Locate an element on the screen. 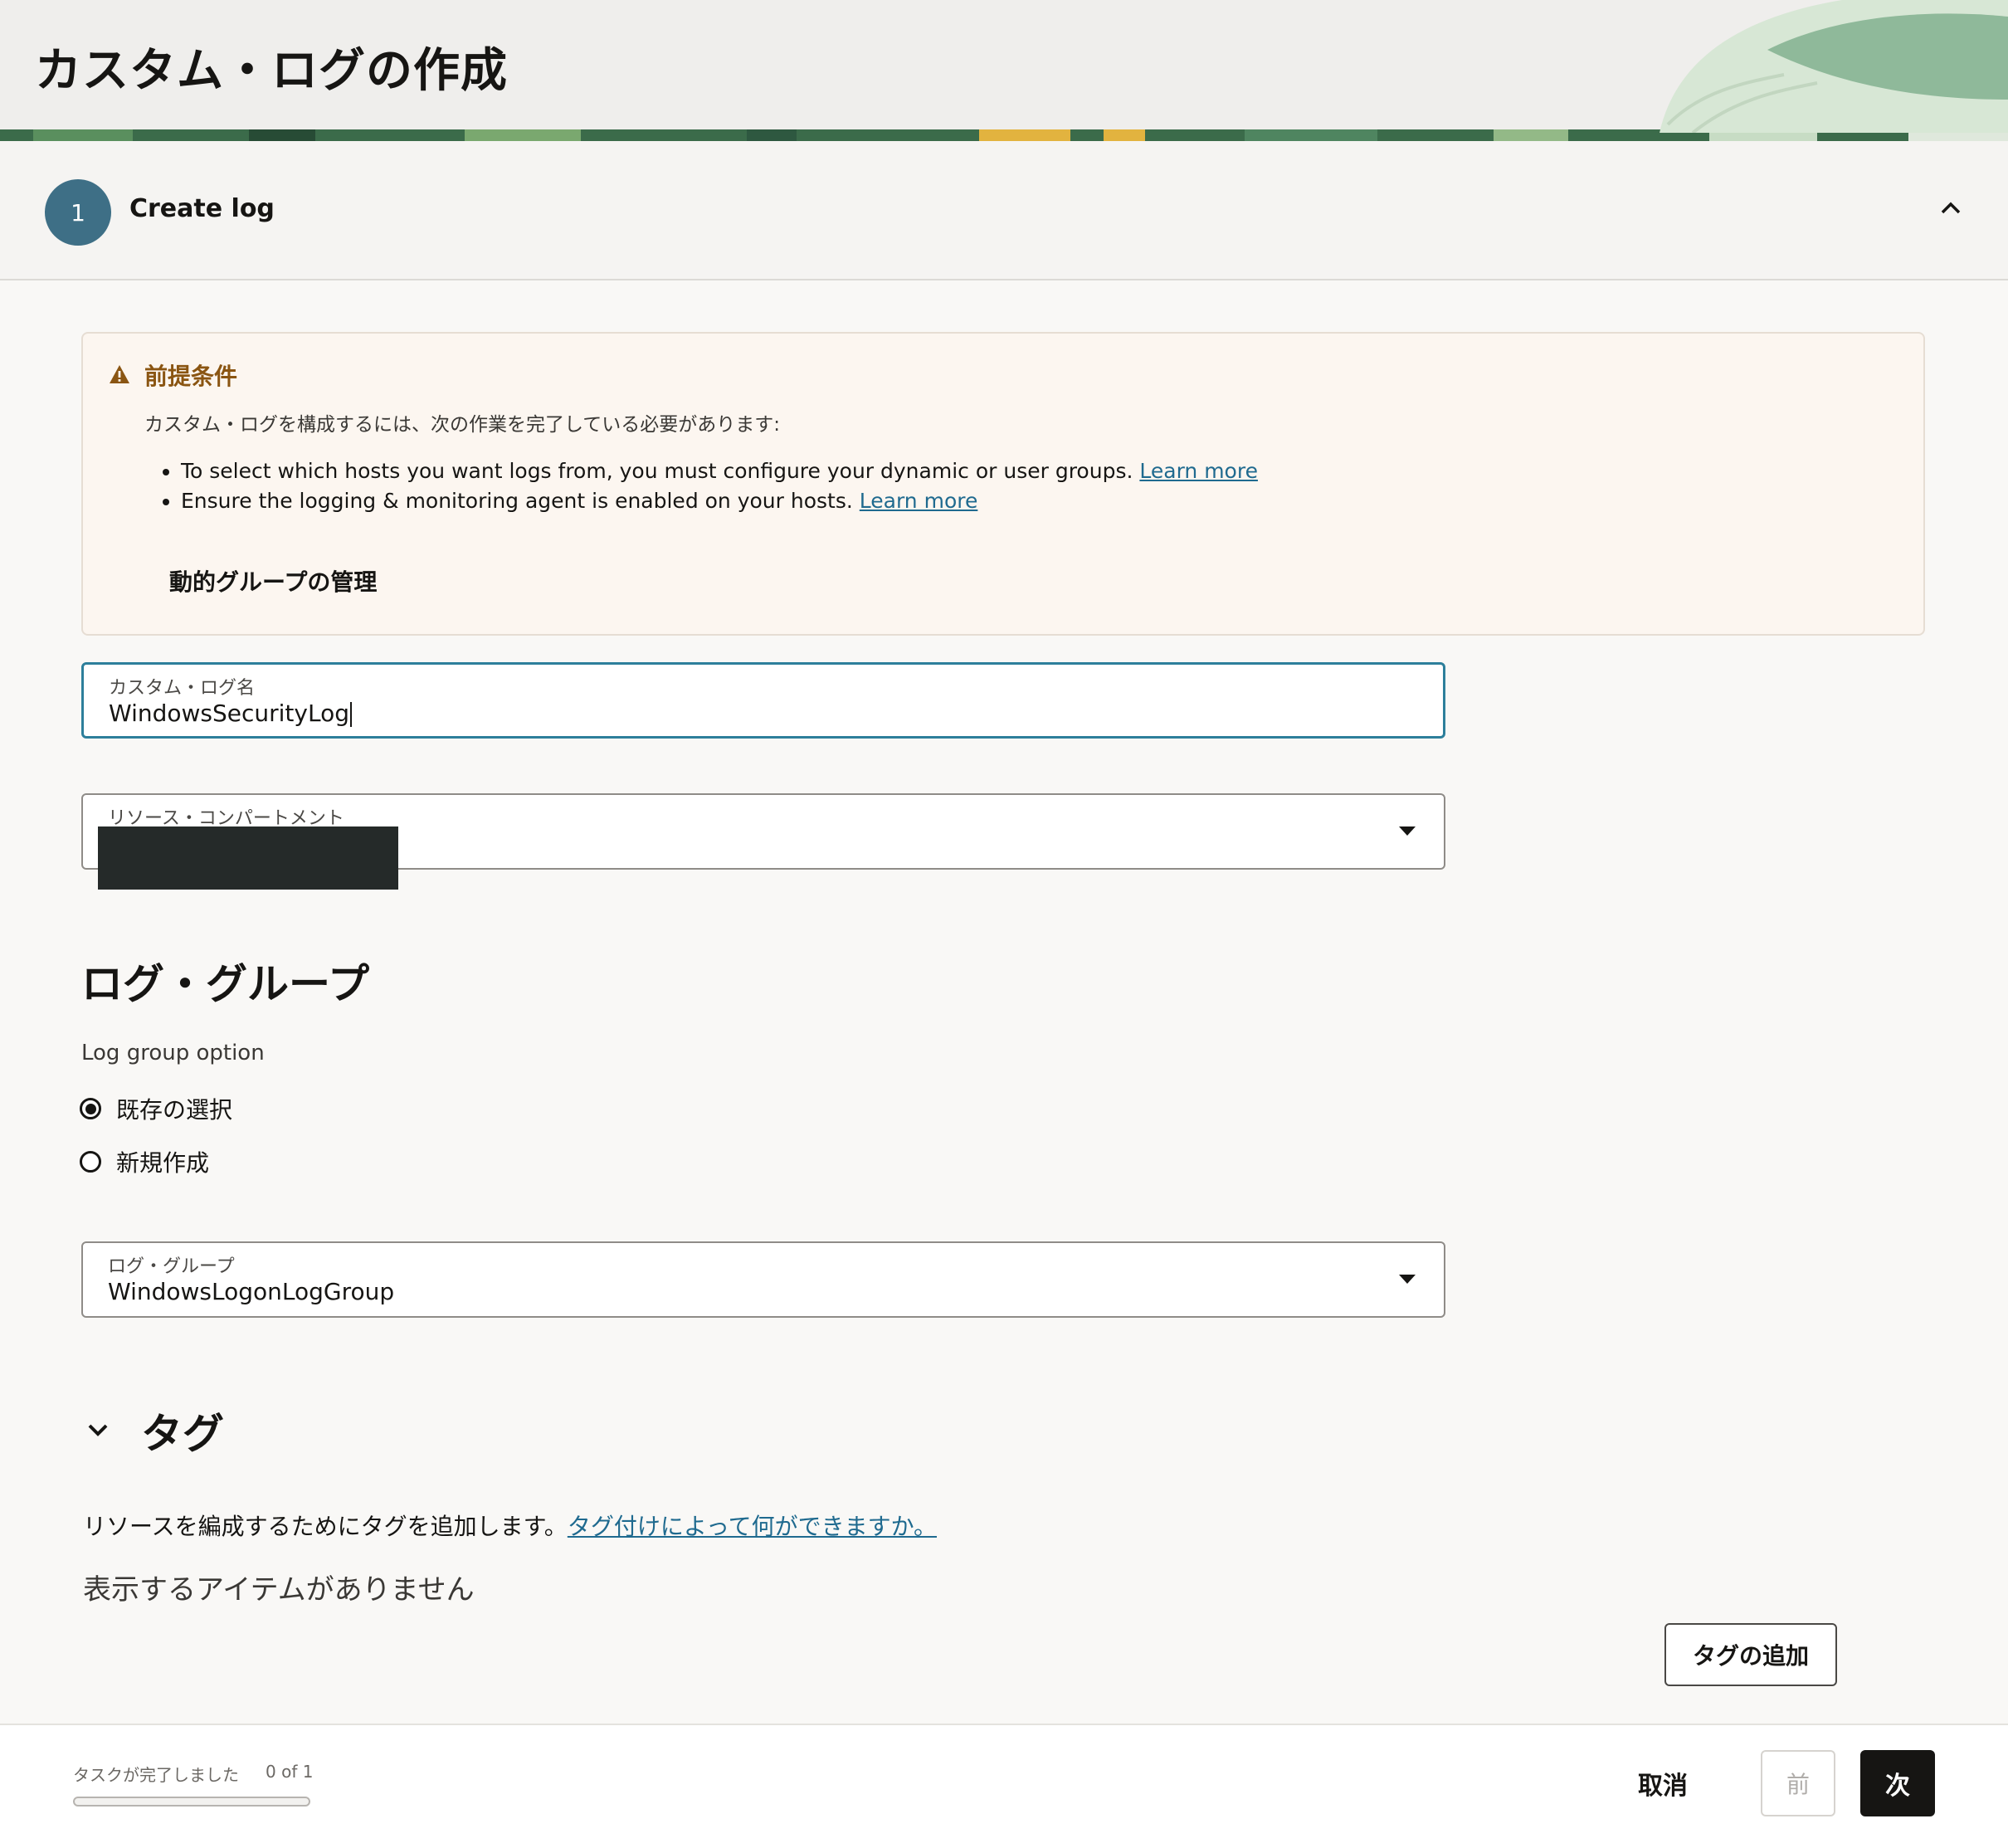 The image size is (2008, 1848). tags-help-link: タグ付けによって何ができますか。 is located at coordinates (753, 1526).